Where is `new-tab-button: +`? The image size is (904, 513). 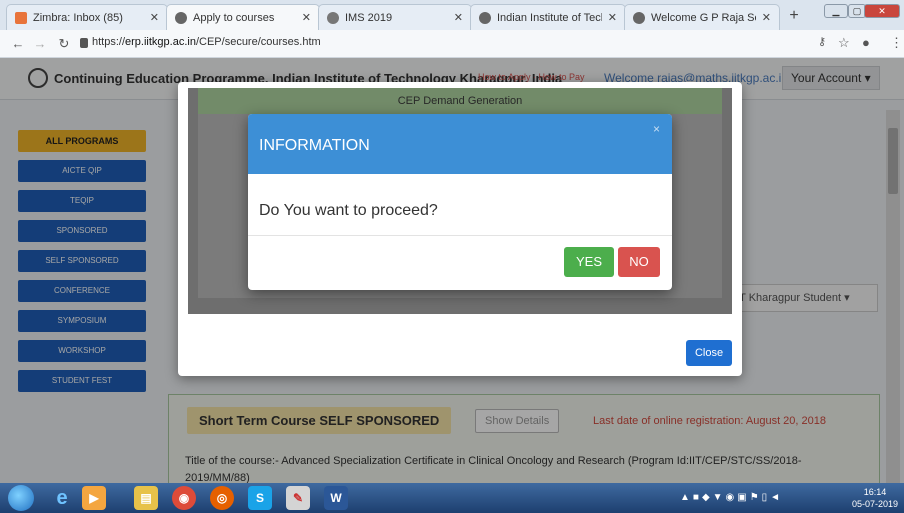 new-tab-button: + is located at coordinates (794, 17).